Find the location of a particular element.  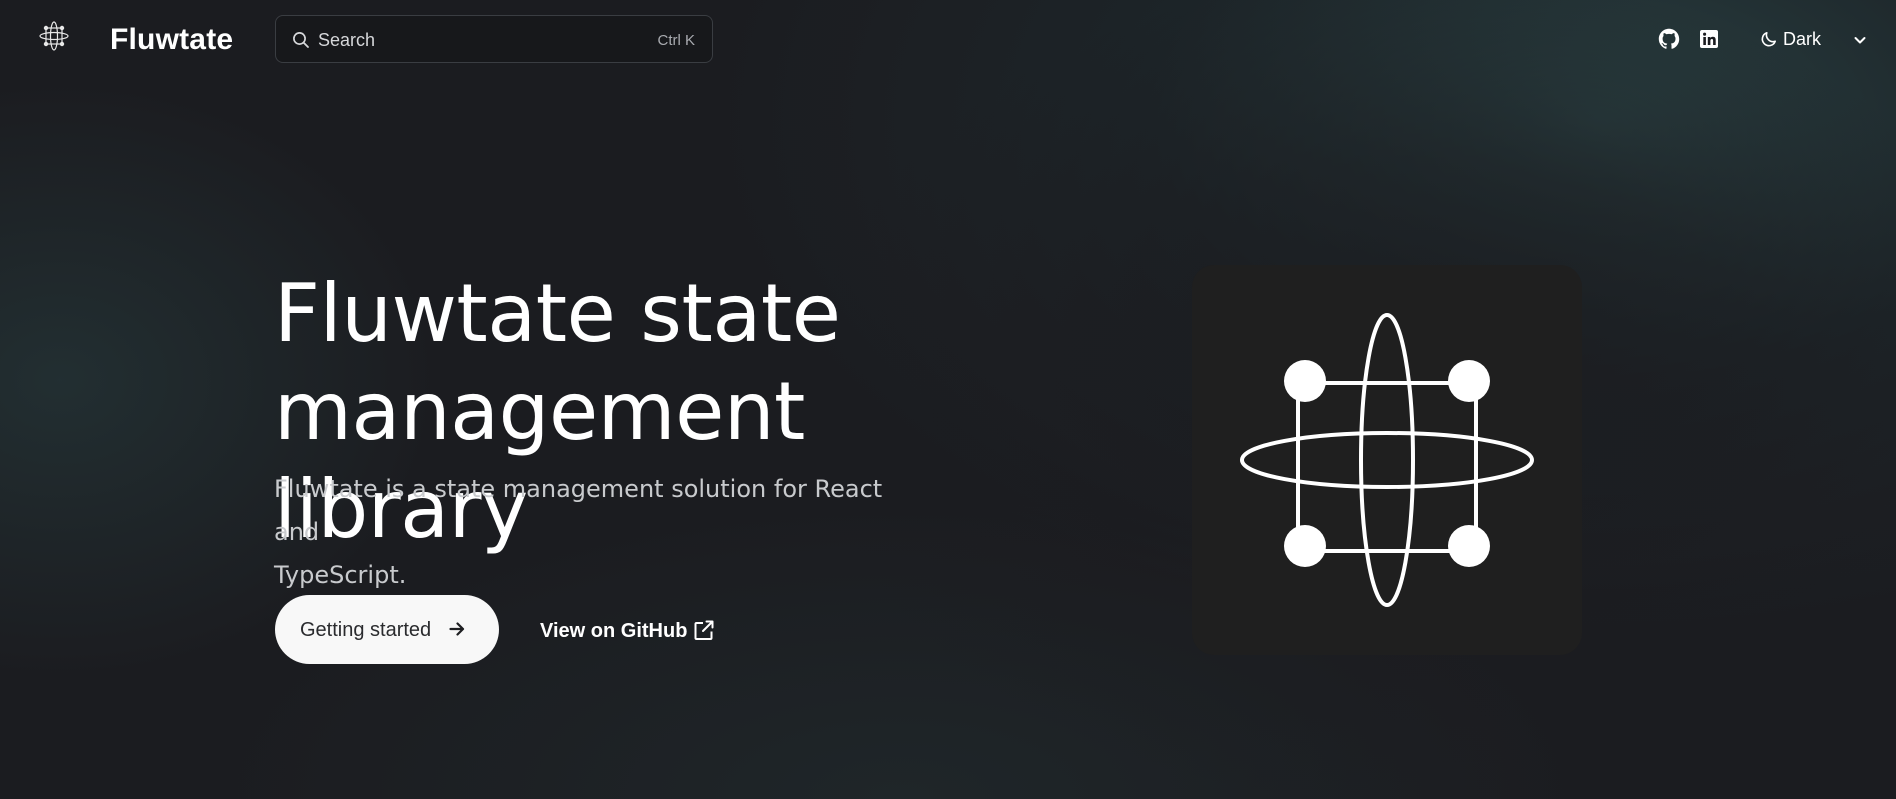

search-placeholder: Search is located at coordinates (347, 40).